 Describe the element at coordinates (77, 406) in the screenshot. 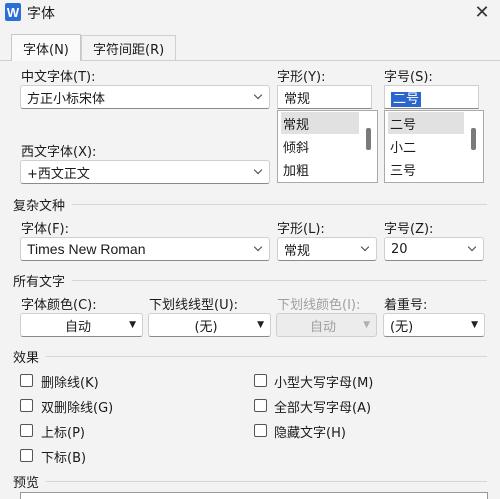

I see `double-strikethrough-label: 双删除线(G)` at that location.